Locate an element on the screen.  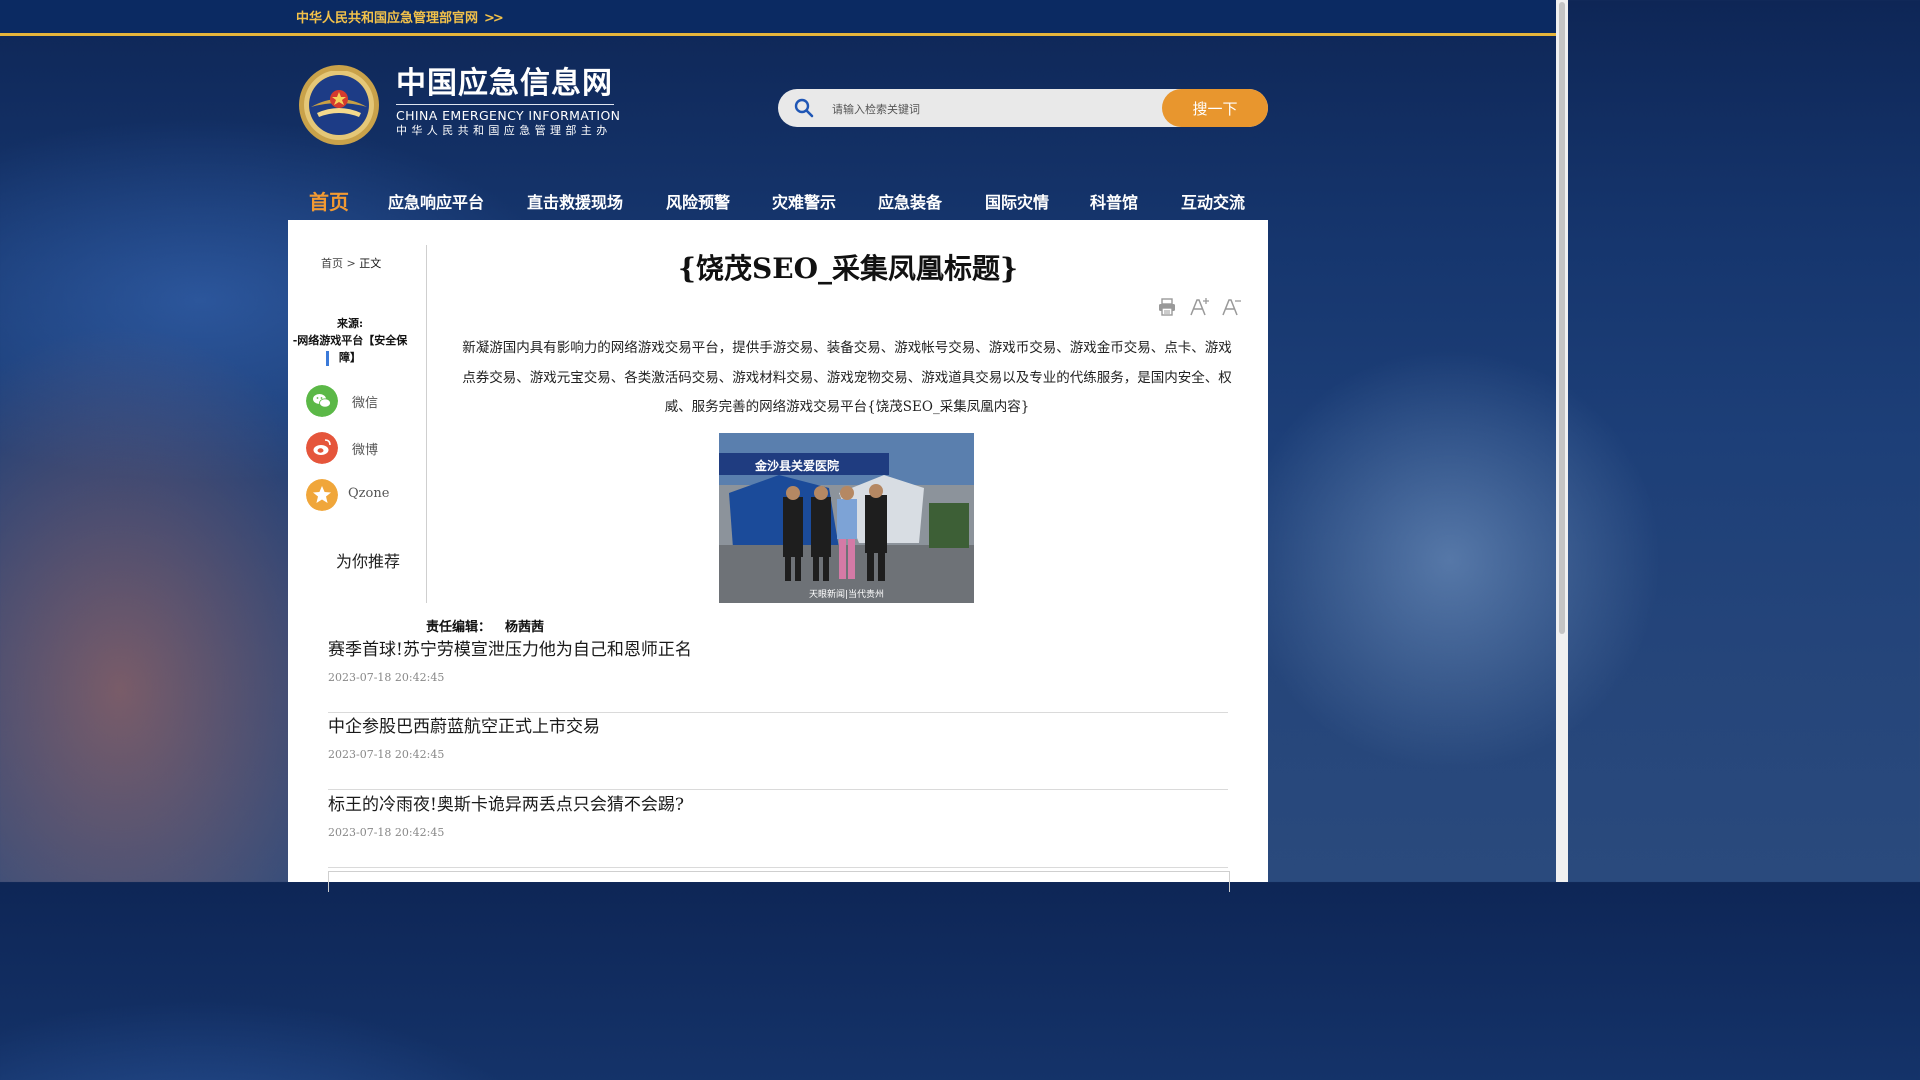
share-wechat: 微信 is located at coordinates (366, 401).